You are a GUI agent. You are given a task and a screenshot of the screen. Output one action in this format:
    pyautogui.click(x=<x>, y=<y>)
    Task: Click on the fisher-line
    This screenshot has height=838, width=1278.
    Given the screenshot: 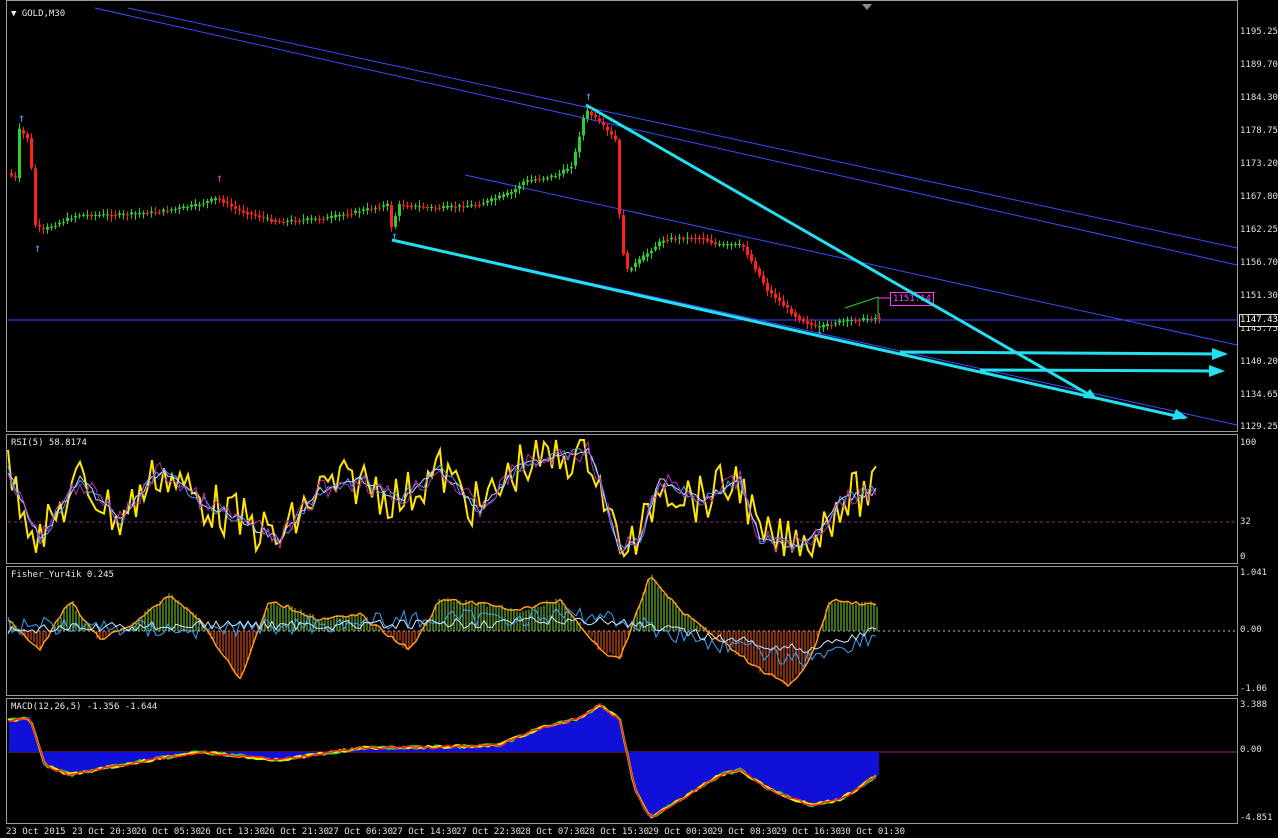 What is the action you would take?
    pyautogui.click(x=442, y=632)
    